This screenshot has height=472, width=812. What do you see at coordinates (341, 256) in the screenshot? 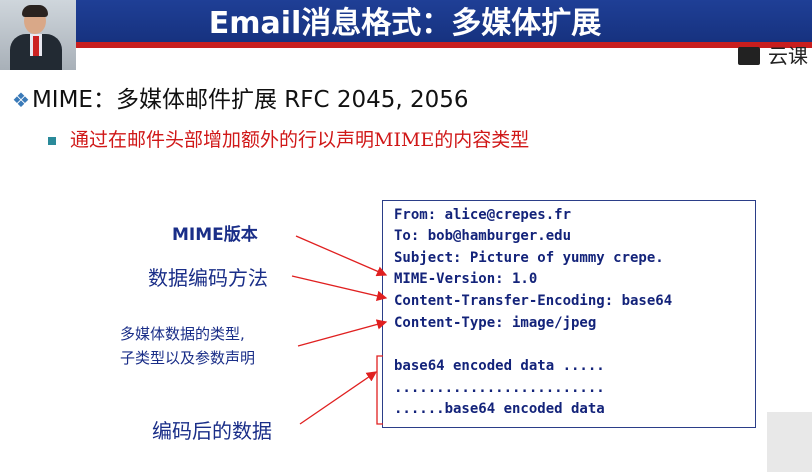
I see `arrow-version` at bounding box center [341, 256].